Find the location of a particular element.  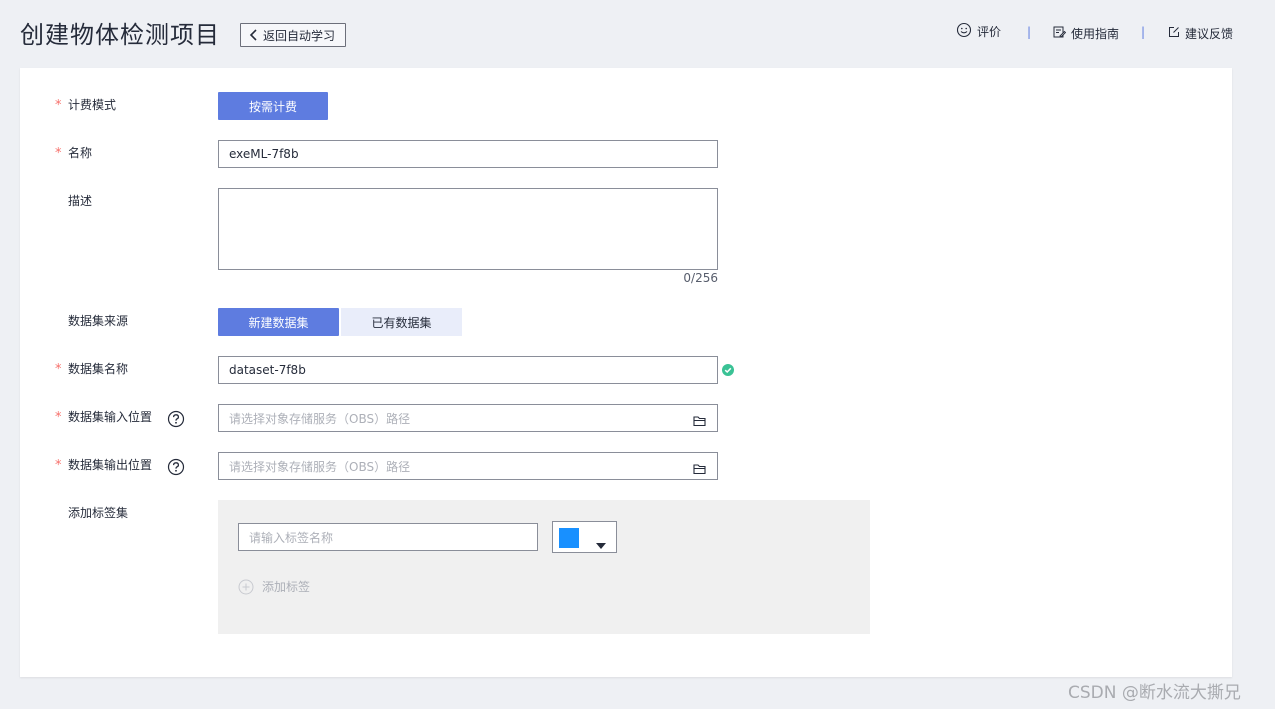

dataset-name-label: 数据集名称 is located at coordinates (98, 369).